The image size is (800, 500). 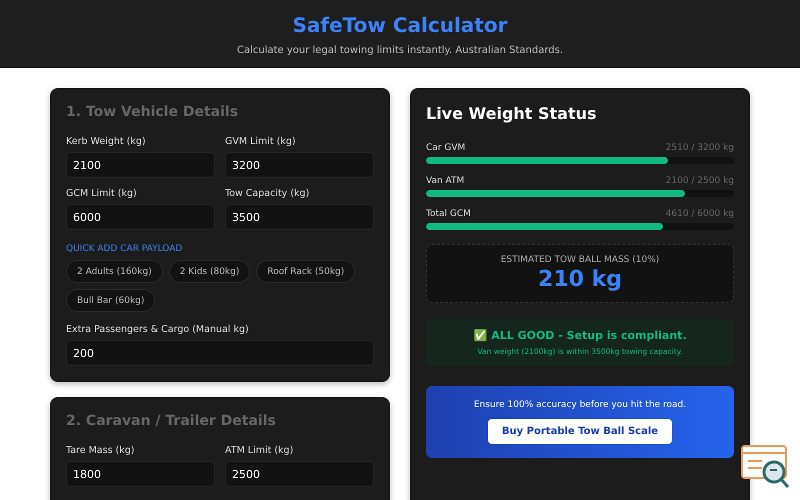 What do you see at coordinates (299, 165) in the screenshot?
I see `number-field: 3200` at bounding box center [299, 165].